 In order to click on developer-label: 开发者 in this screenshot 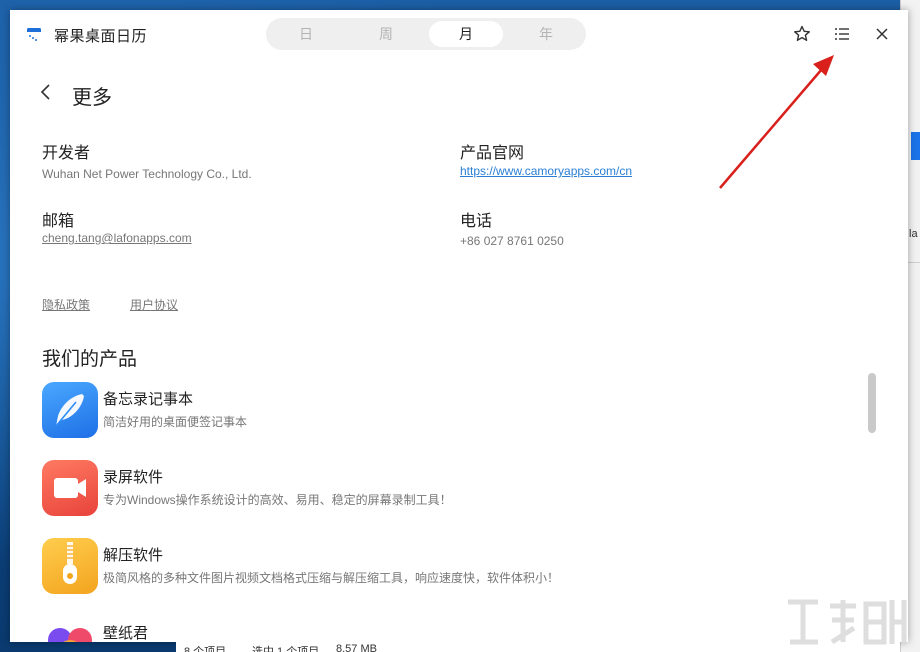, I will do `click(66, 153)`.